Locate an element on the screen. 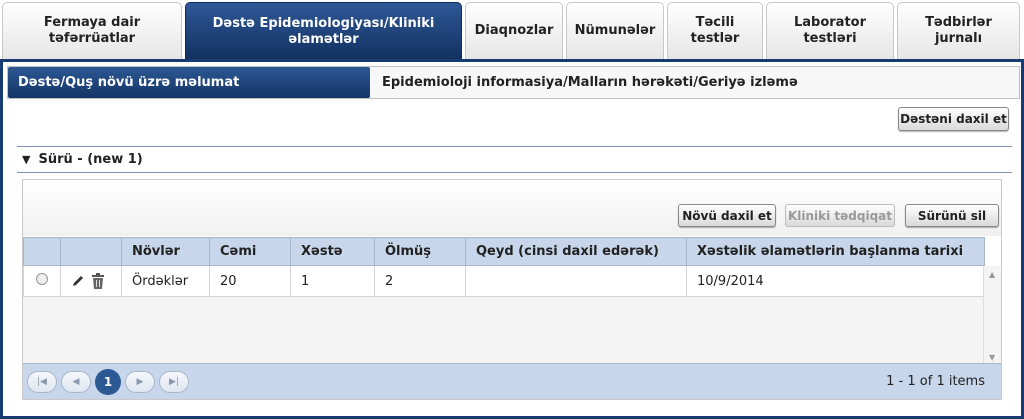  clinical-study-button: Kliniki tədqiqat is located at coordinates (840, 215).